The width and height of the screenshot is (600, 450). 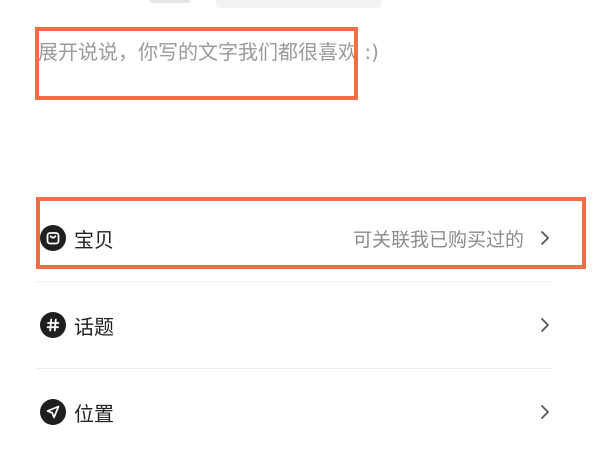 I want to click on top-toolbar-field, so click(x=299, y=4).